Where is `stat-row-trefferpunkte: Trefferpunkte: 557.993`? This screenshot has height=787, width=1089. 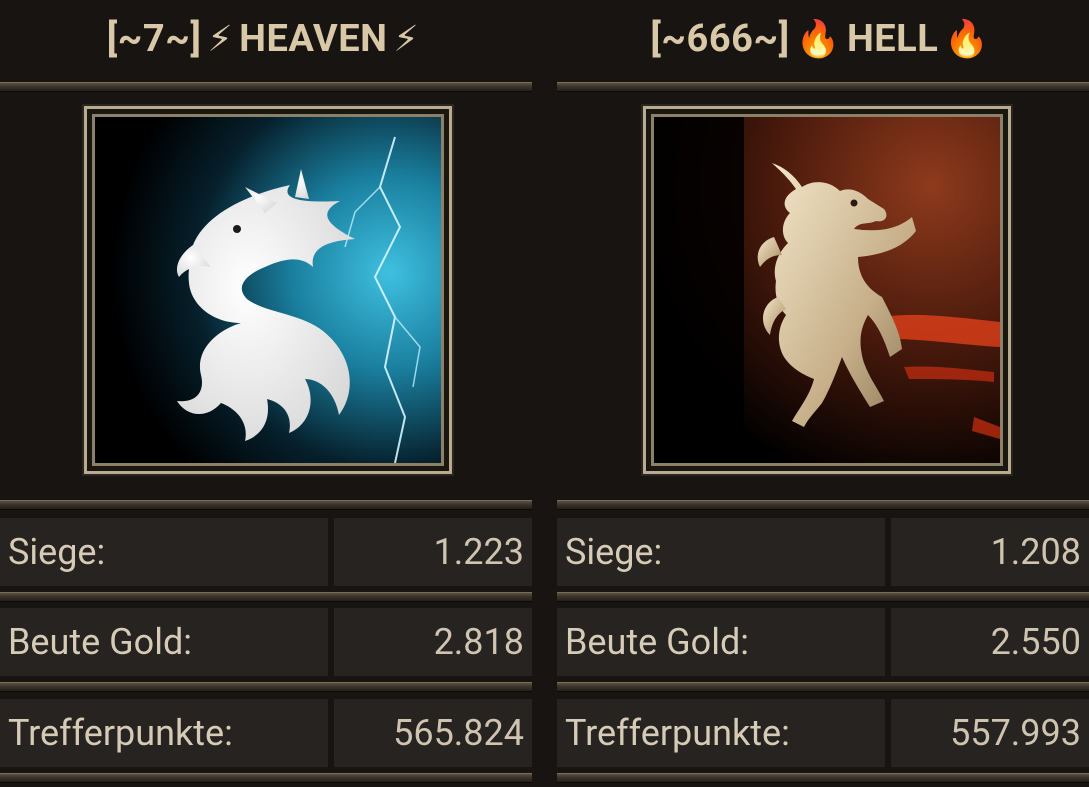 stat-row-trefferpunkte: Trefferpunkte: 557.993 is located at coordinates (823, 733).